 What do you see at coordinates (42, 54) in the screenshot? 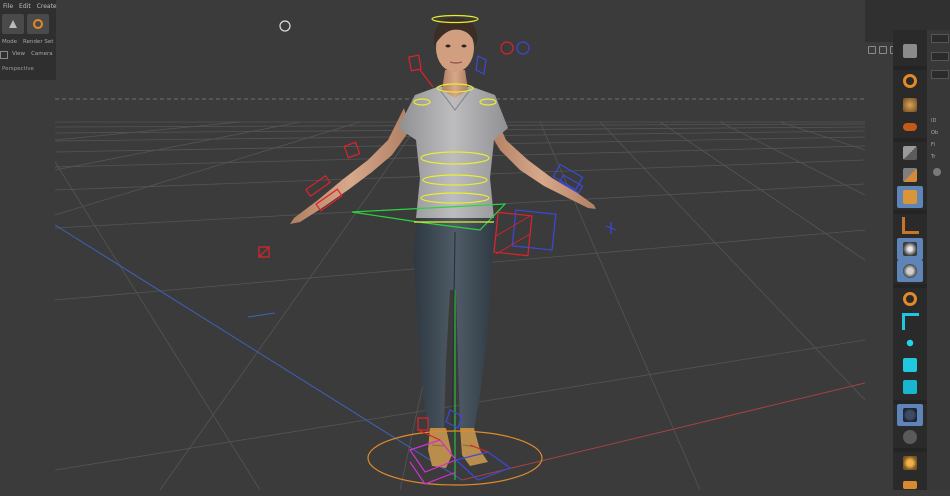
I see `camera-label: Camera` at bounding box center [42, 54].